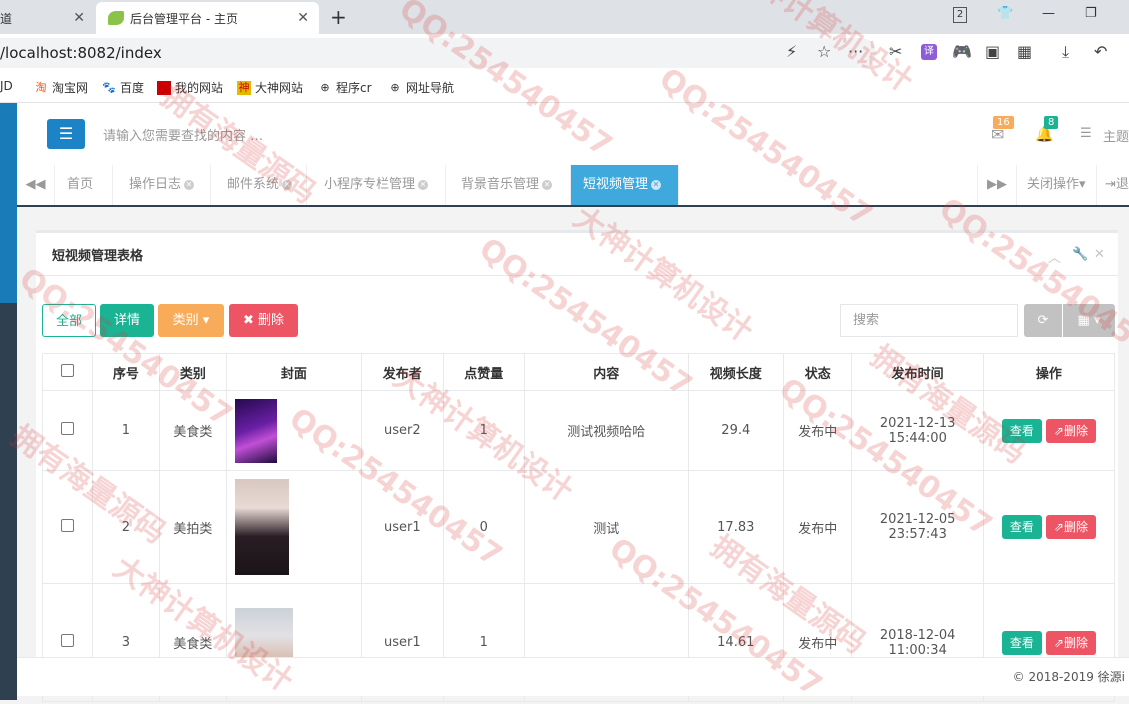 The image size is (1129, 704). What do you see at coordinates (962, 51) in the screenshot?
I see `gamepad-icon: 🎮` at bounding box center [962, 51].